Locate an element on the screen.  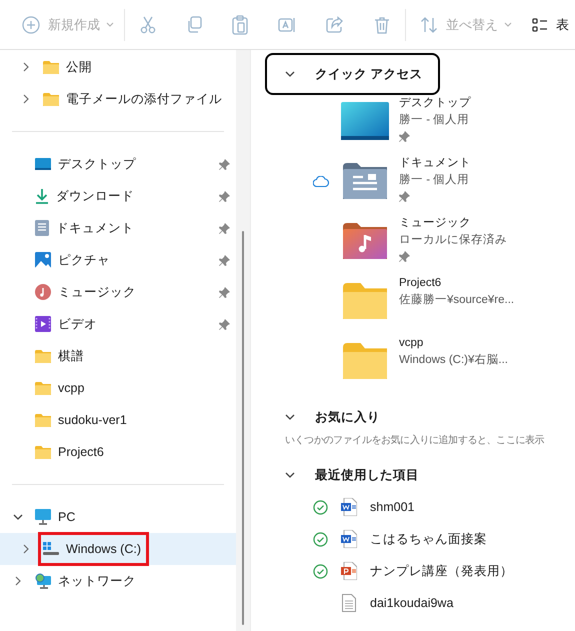
network-icon is located at coordinates (43, 581).